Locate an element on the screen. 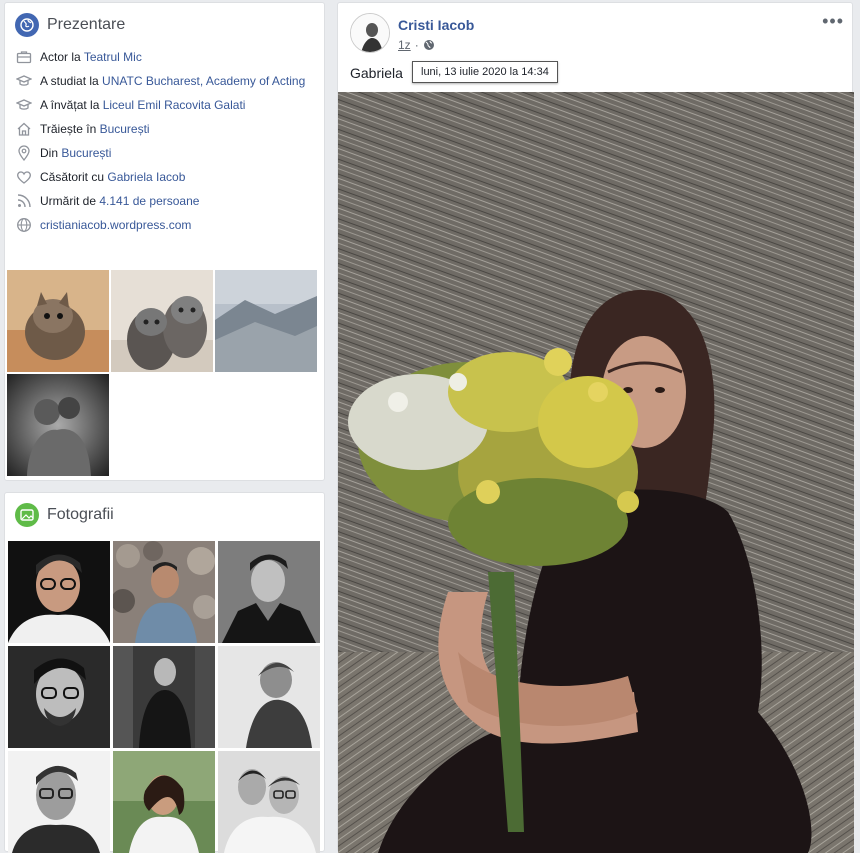 The image size is (860, 853). post-timestamp-link: 1z is located at coordinates (404, 45).